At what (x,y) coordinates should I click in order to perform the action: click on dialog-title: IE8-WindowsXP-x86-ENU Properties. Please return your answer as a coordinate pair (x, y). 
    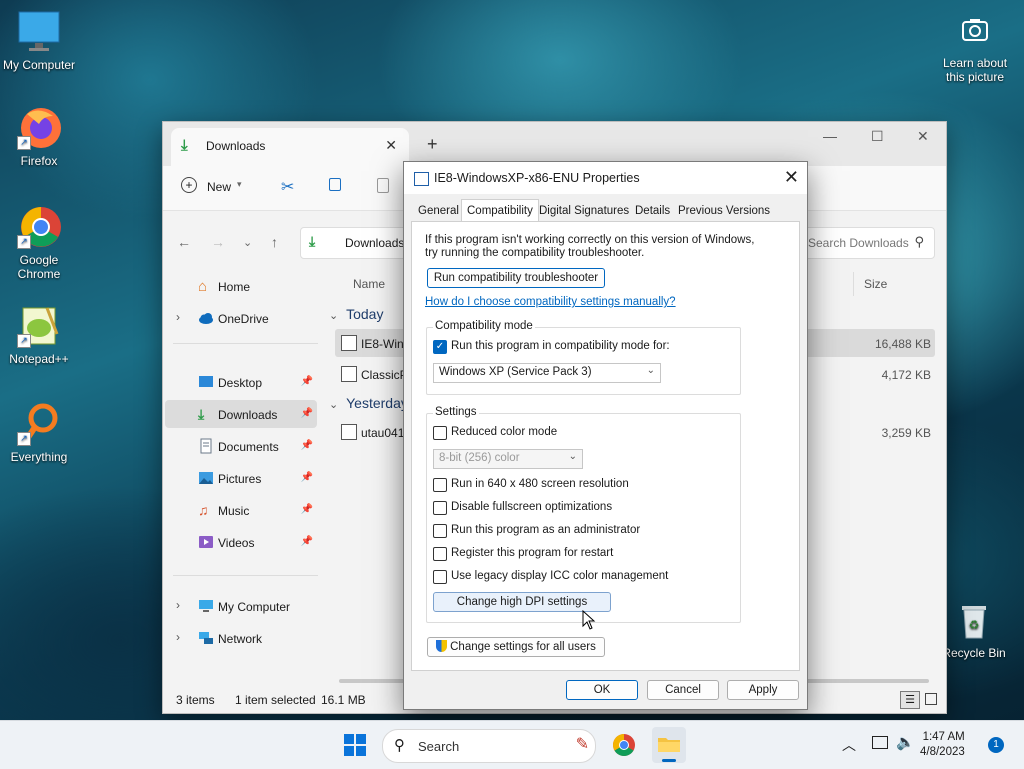
    Looking at the image, I should click on (537, 178).